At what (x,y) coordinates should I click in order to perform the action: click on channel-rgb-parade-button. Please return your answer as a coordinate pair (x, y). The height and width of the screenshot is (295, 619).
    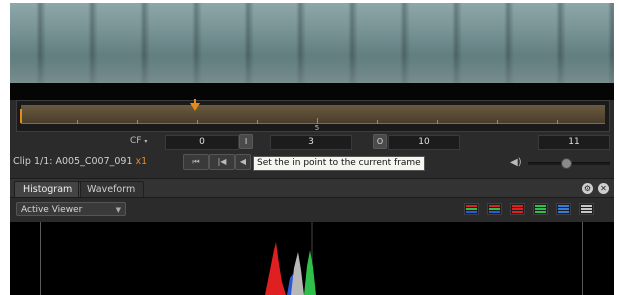
    Looking at the image, I should click on (494, 209).